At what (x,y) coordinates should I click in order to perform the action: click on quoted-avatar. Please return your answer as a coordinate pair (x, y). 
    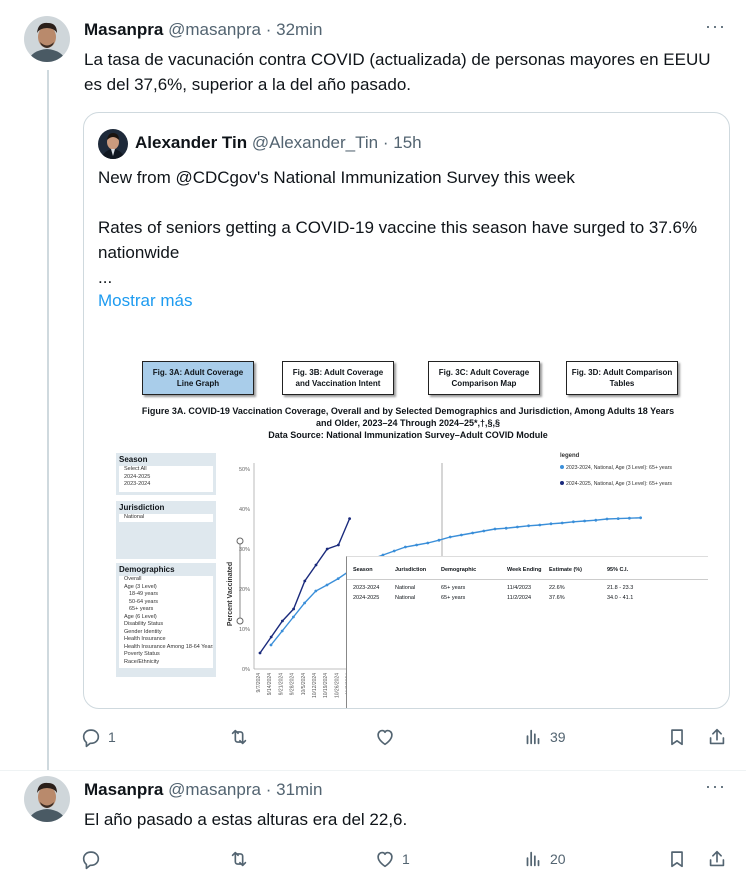
    Looking at the image, I should click on (113, 144).